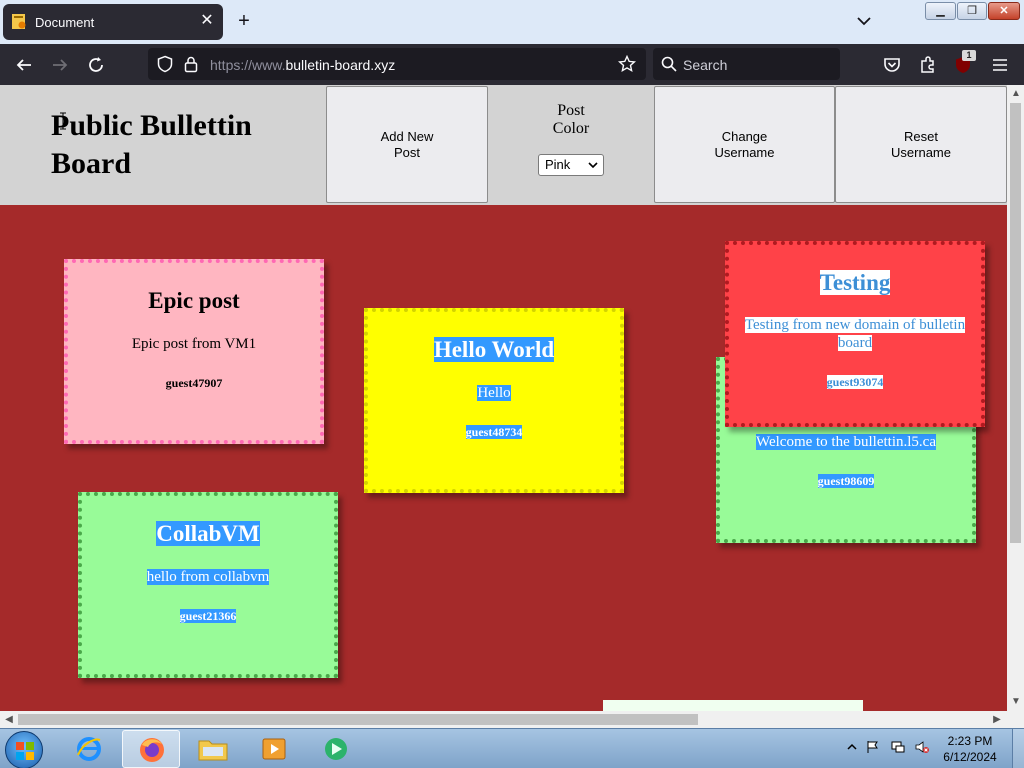 This screenshot has height=768, width=1024. I want to click on folder-icon, so click(213, 750).